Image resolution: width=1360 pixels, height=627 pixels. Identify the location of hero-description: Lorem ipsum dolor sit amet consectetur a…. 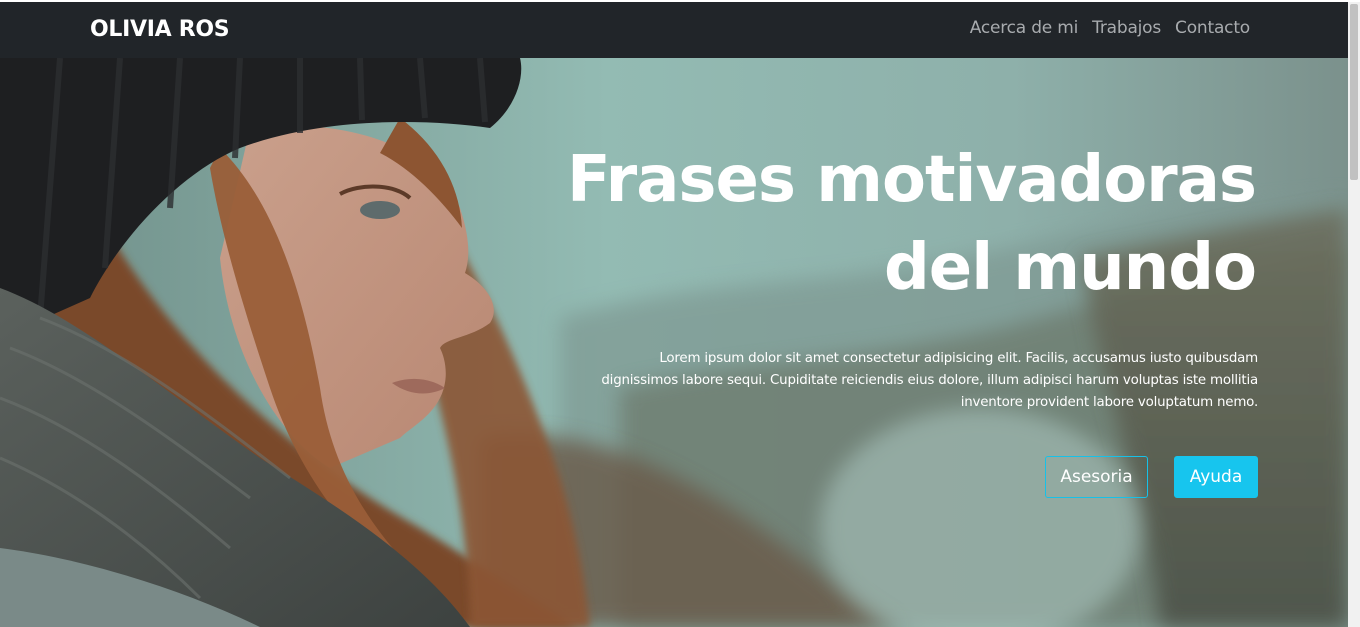
(918, 381).